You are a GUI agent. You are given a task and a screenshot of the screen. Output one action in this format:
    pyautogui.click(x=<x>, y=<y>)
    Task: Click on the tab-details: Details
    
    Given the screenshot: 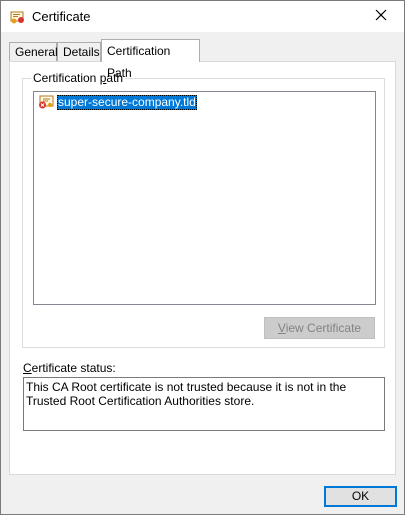 What is the action you would take?
    pyautogui.click(x=79, y=51)
    